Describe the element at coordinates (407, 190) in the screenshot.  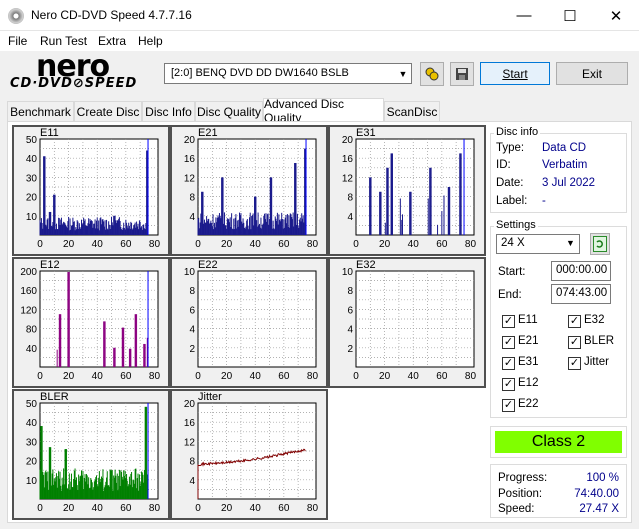
I see `chart-e31: 4 8 12 16 20 0 20 40 60 80 E31` at that location.